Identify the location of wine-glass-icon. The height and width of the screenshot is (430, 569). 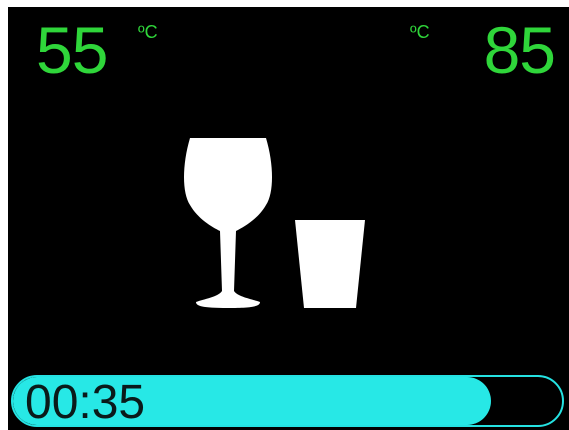
(228, 223).